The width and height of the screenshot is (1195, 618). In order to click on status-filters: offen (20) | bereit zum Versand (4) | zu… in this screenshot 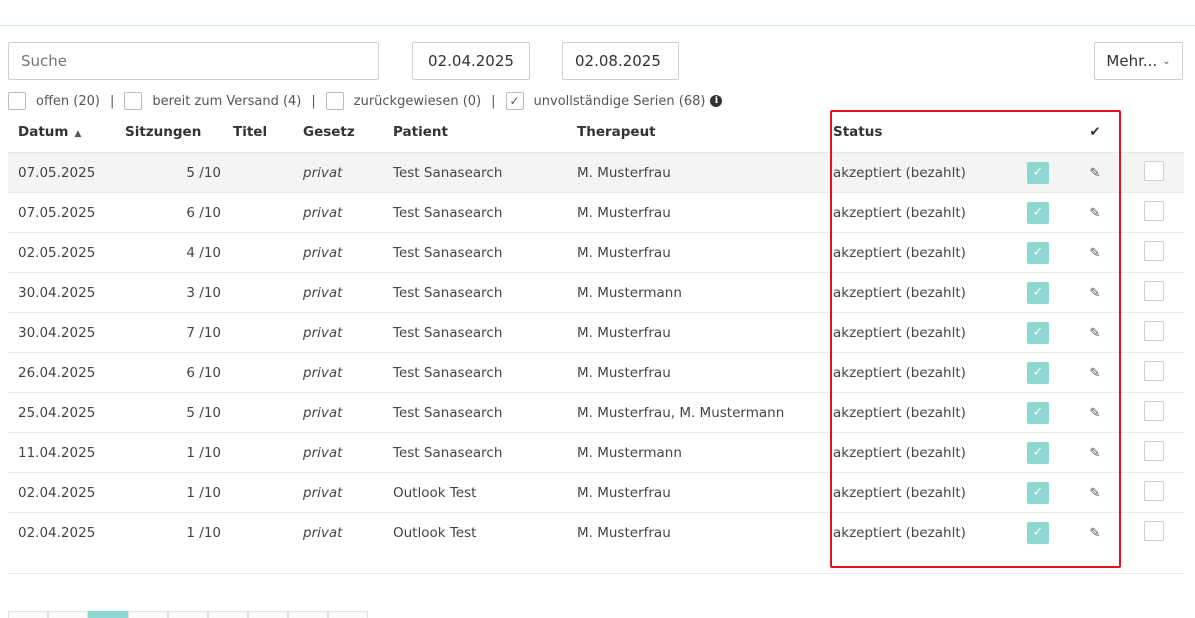, I will do `click(365, 101)`.